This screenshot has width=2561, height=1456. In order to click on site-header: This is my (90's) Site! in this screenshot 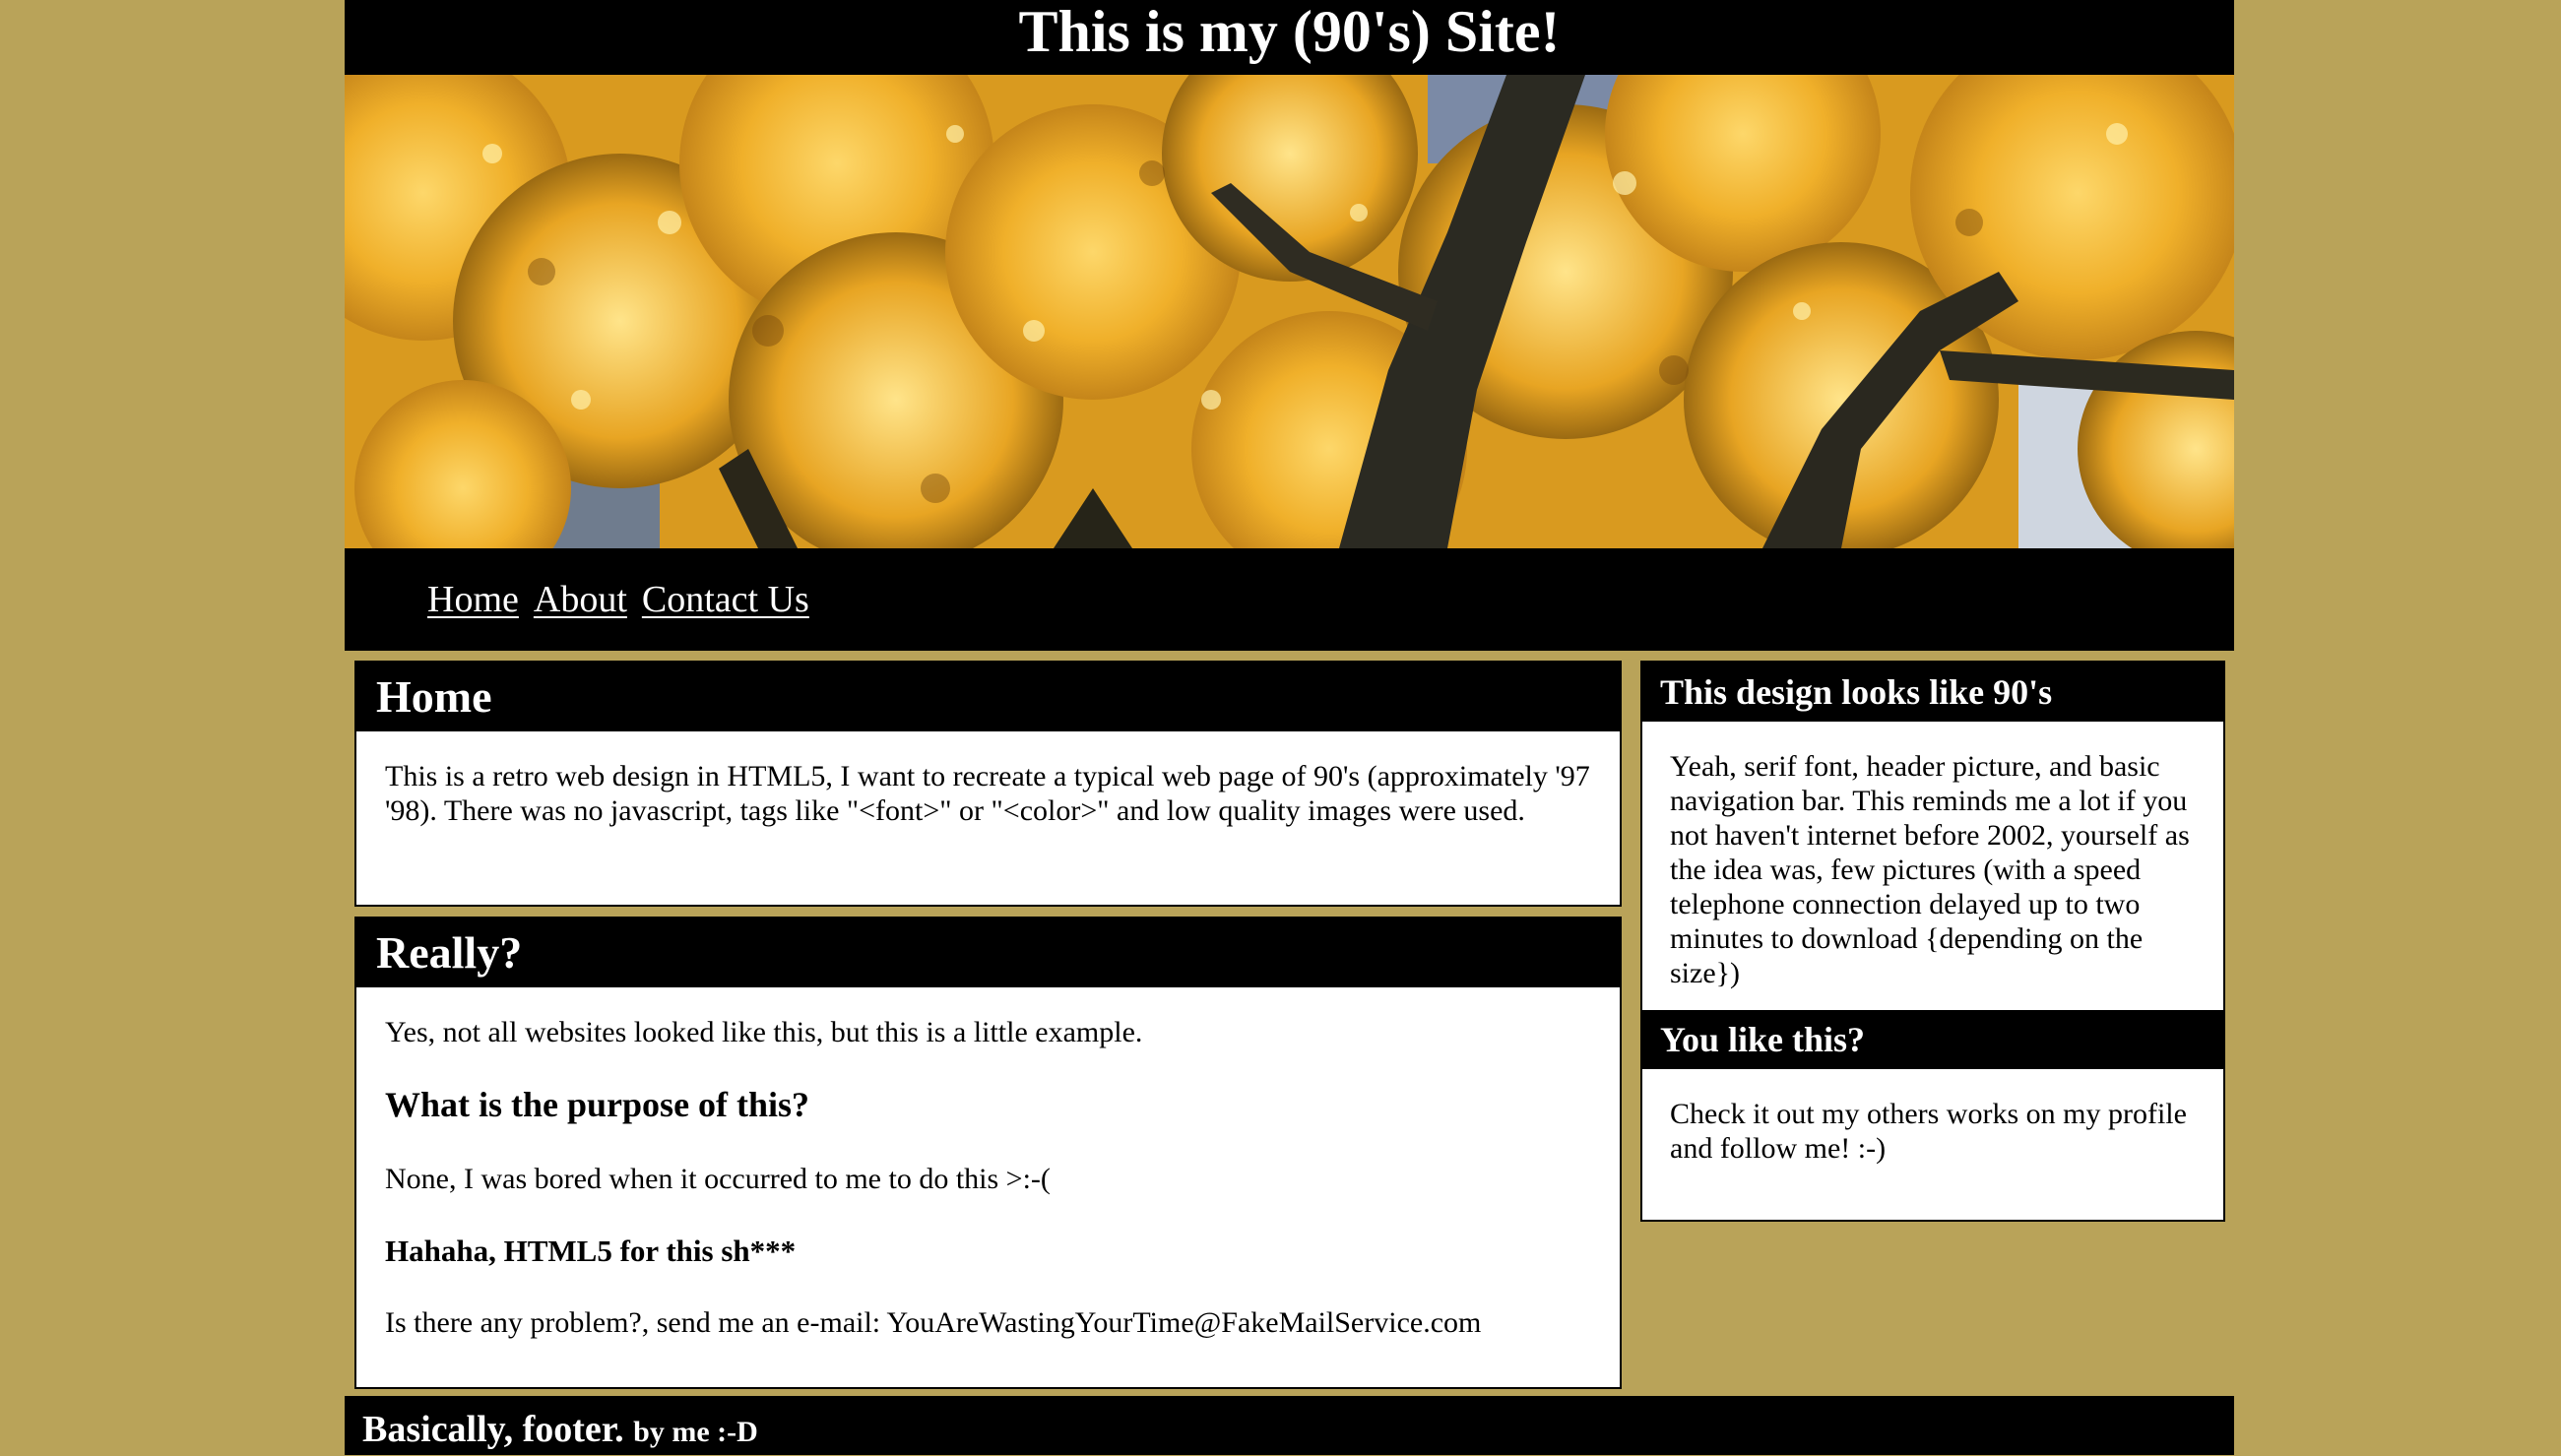, I will do `click(1289, 37)`.